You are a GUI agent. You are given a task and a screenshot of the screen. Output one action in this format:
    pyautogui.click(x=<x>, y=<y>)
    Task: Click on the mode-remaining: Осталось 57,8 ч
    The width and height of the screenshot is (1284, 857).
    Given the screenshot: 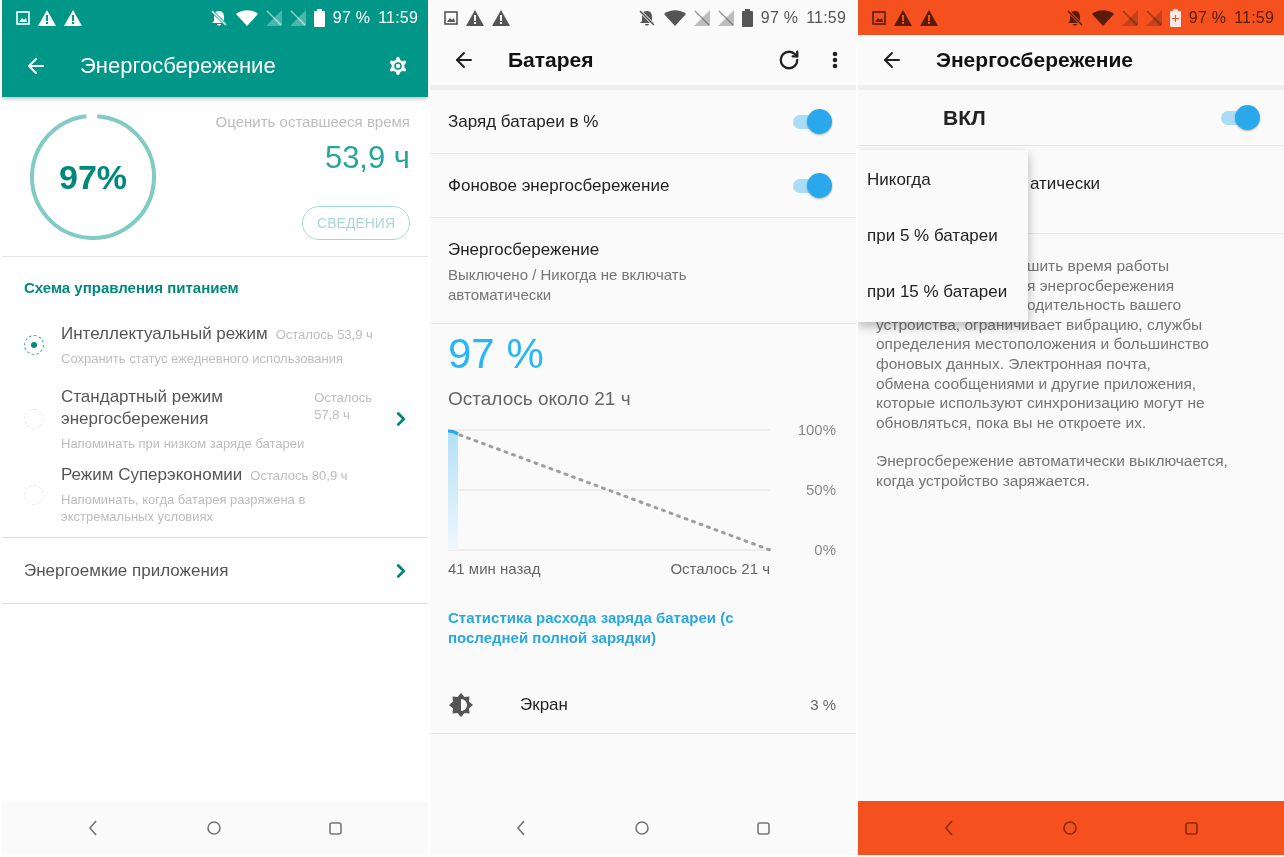 What is the action you would take?
    pyautogui.click(x=344, y=406)
    